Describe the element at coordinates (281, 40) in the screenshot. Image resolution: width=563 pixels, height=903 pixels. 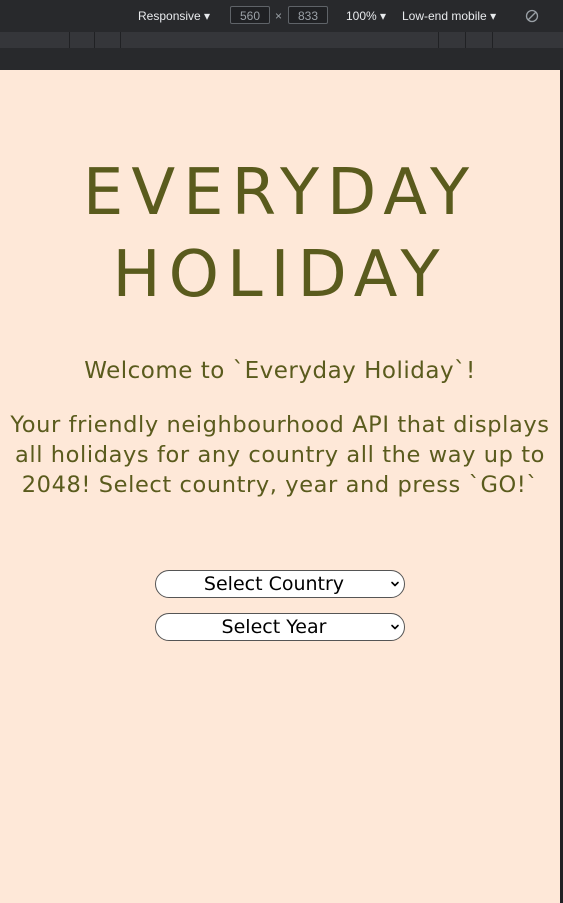
I see `media-query-bar` at that location.